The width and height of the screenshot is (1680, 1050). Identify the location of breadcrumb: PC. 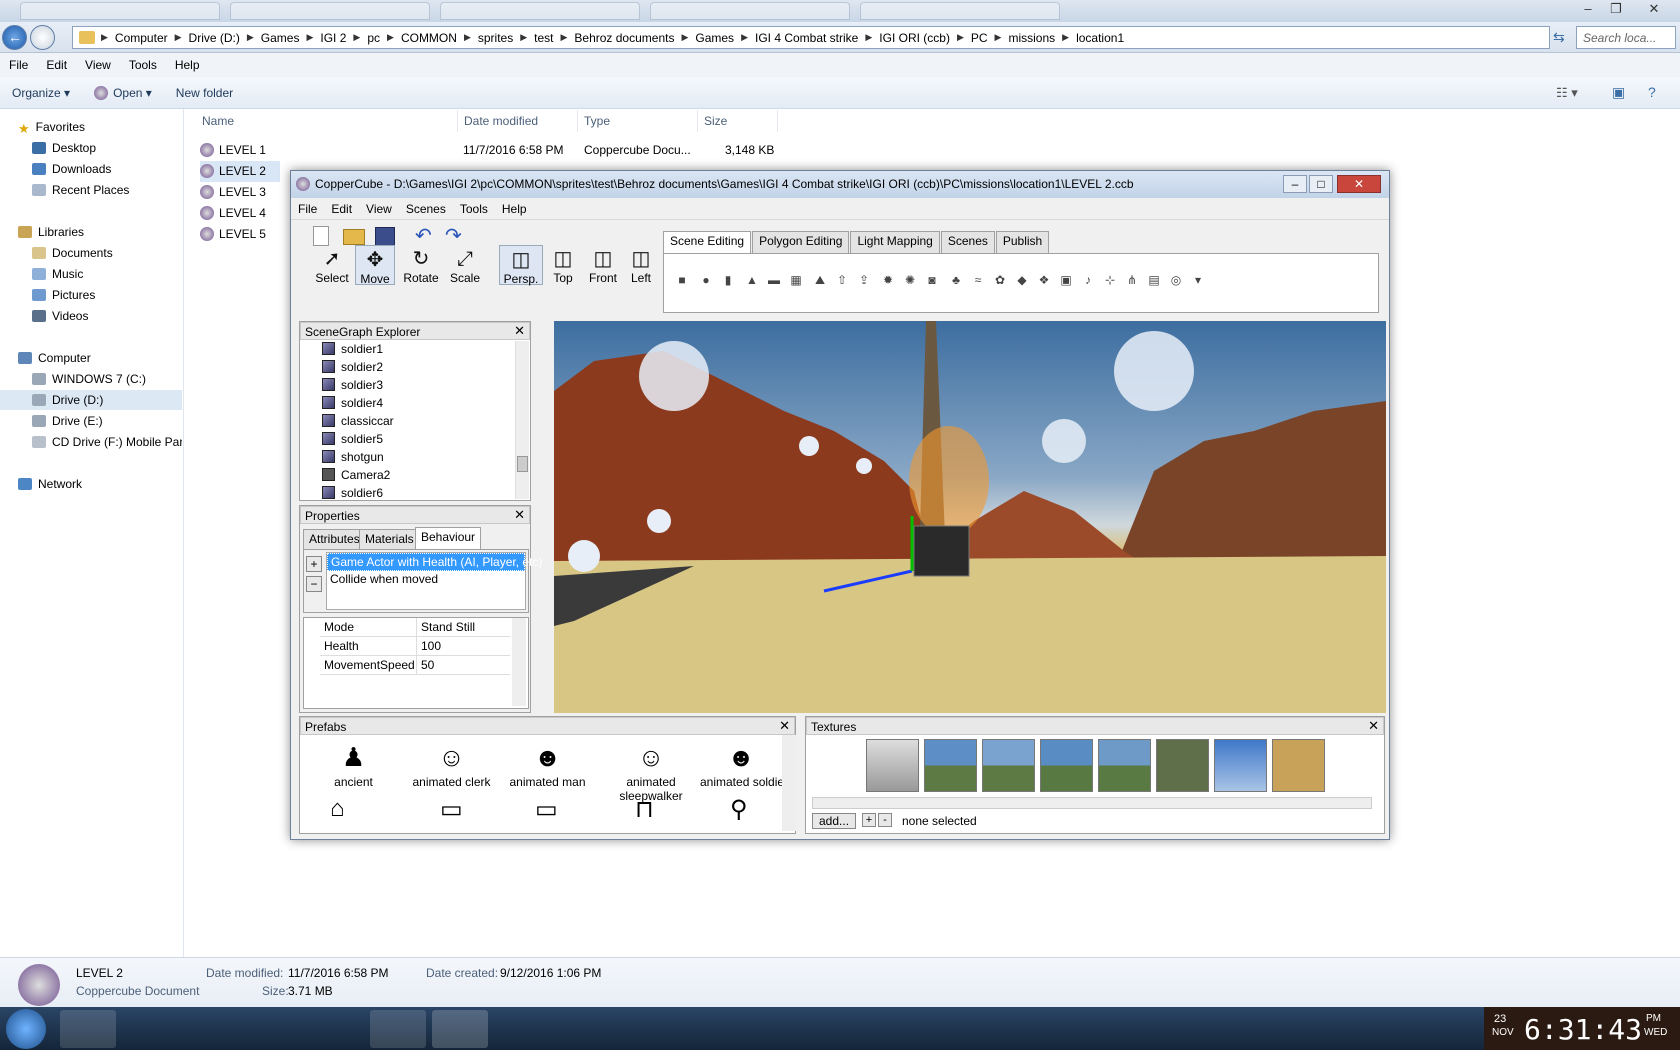
(979, 38).